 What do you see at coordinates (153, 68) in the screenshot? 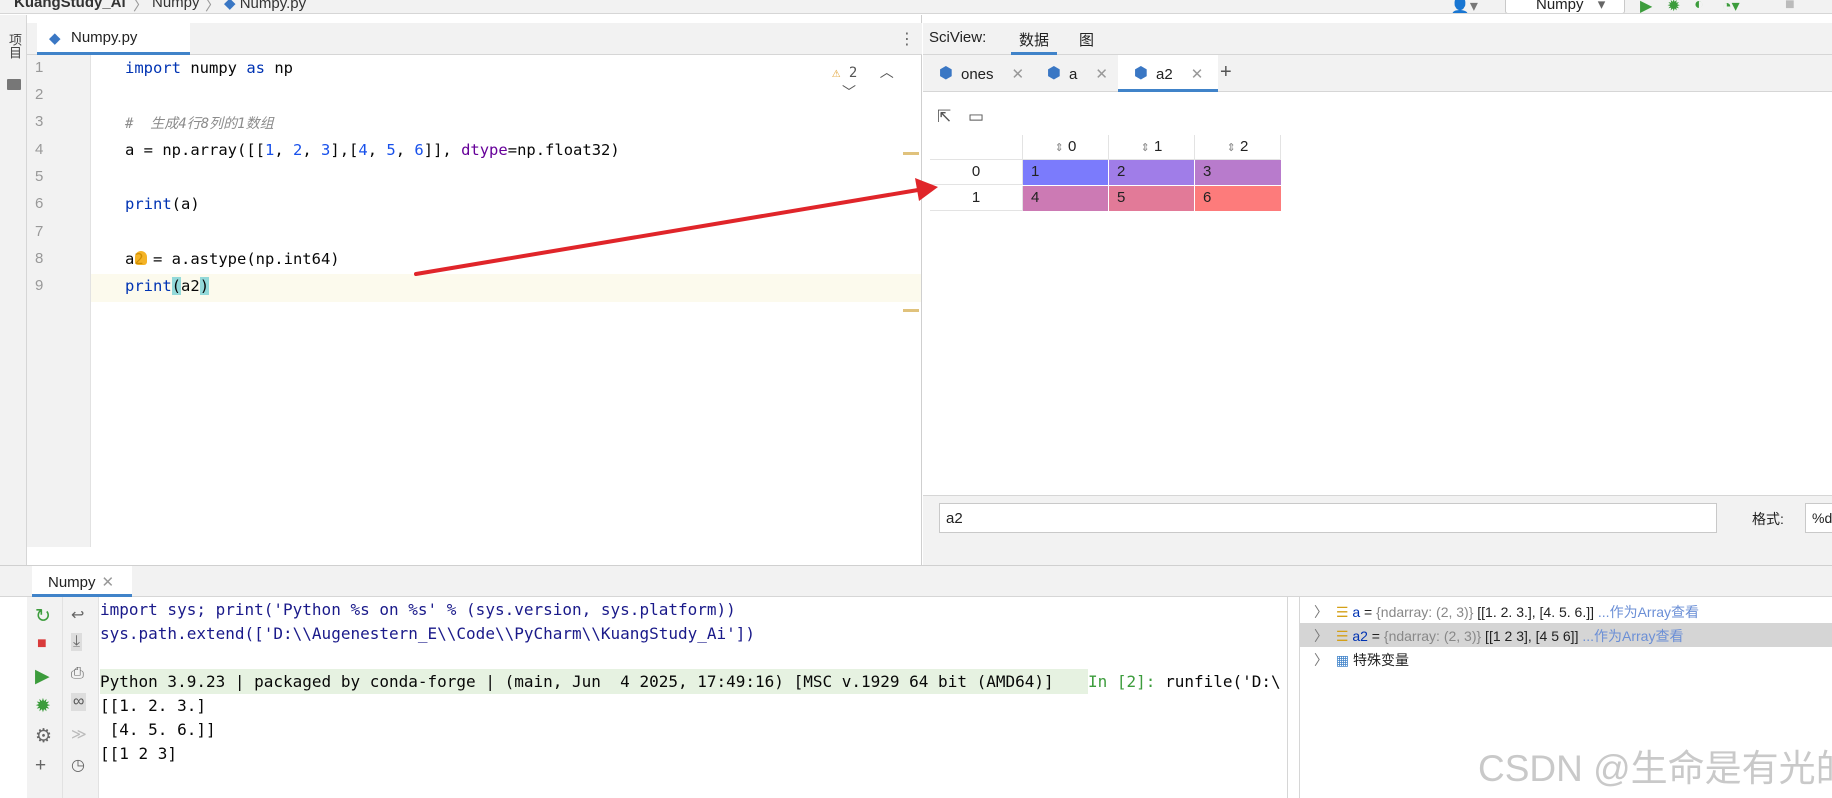
I see `code-token: import` at bounding box center [153, 68].